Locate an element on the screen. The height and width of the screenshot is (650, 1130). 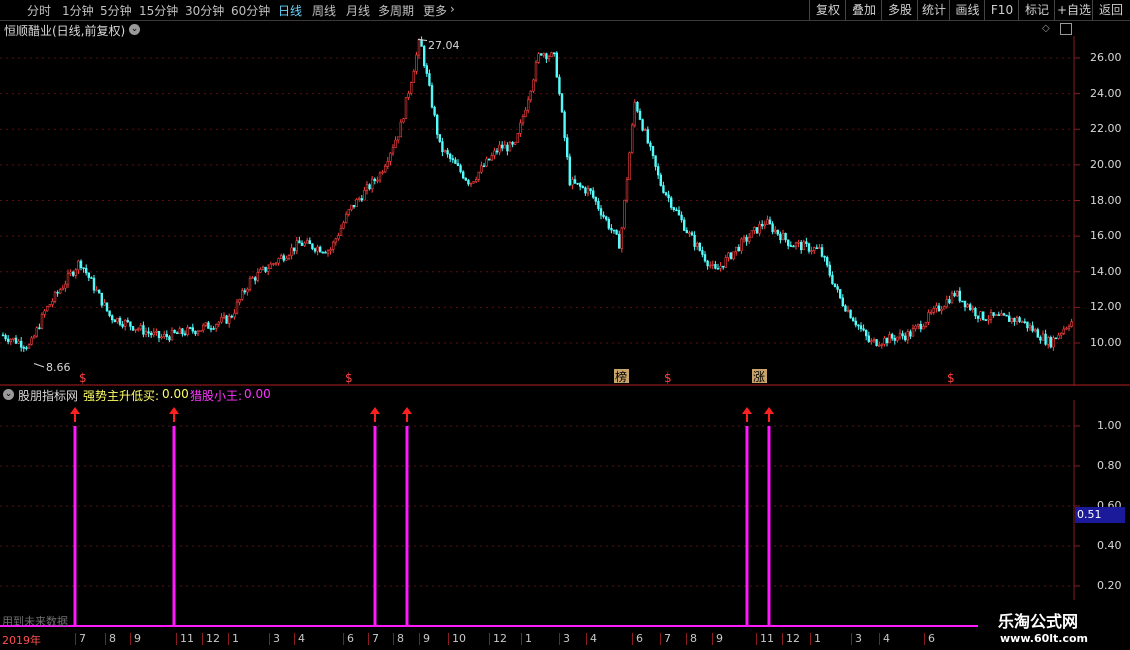
tab-weekly: 周线 is located at coordinates (324, 10).